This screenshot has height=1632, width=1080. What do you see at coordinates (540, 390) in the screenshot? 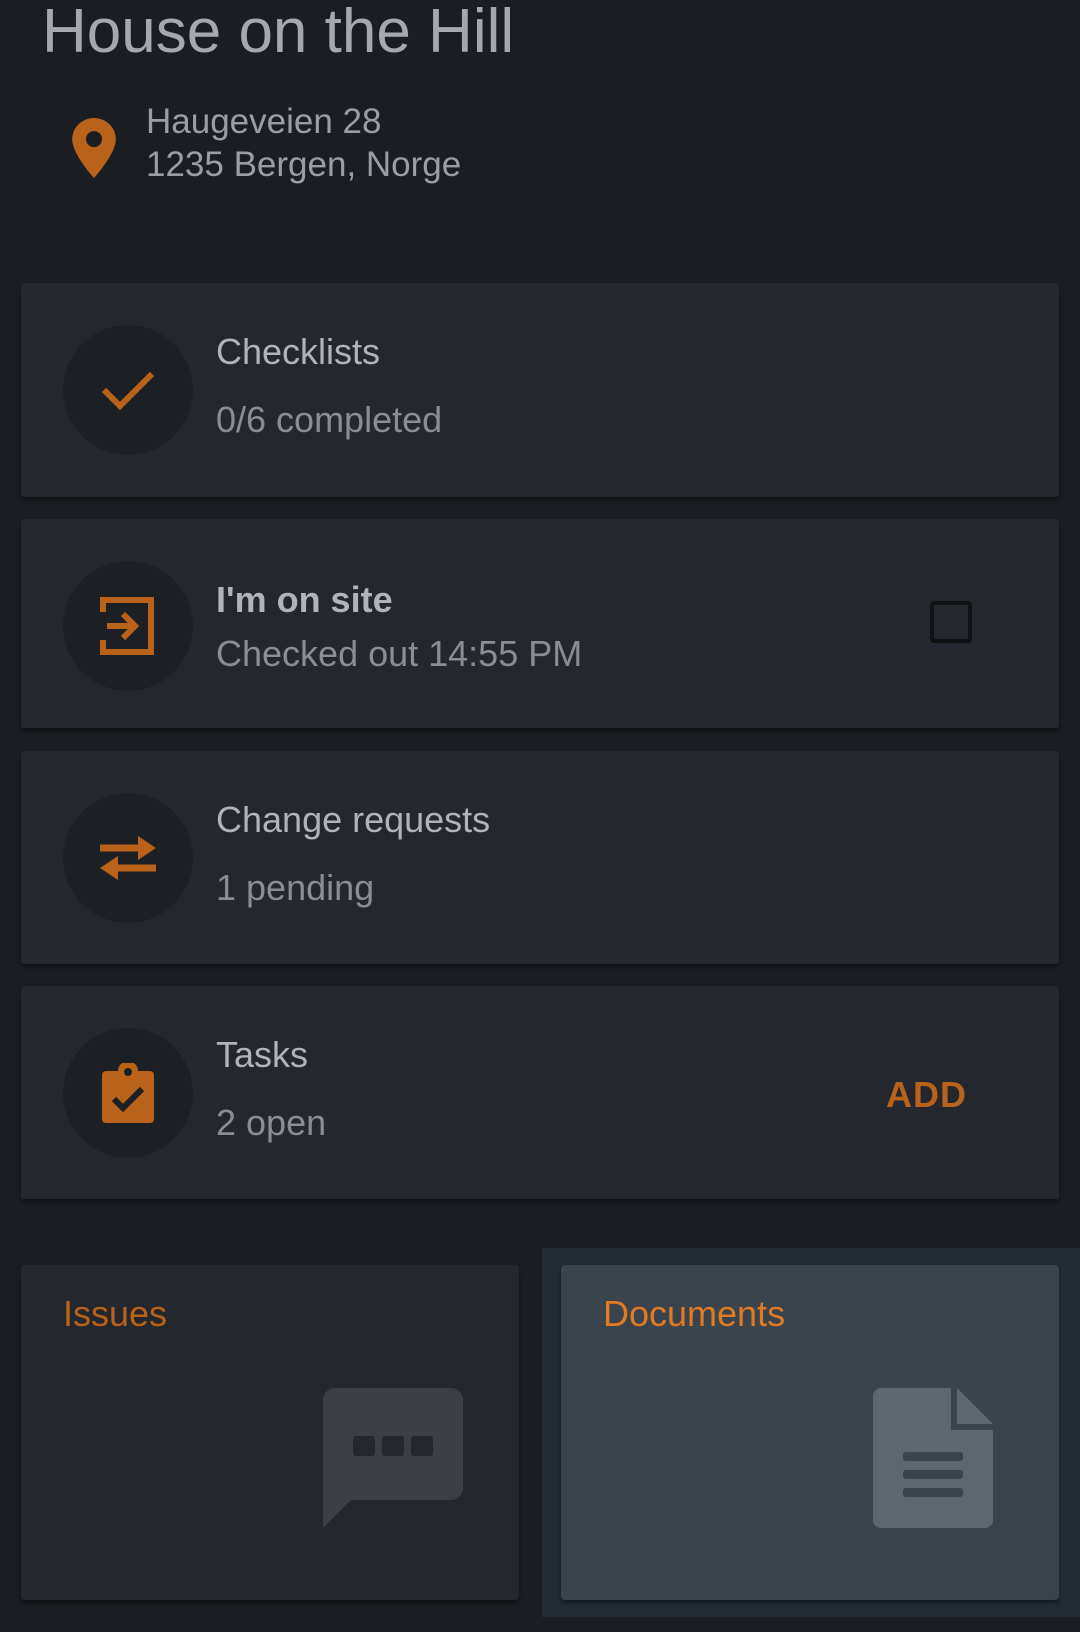
I see `checklists-card: Checklists 0/6 completed` at bounding box center [540, 390].